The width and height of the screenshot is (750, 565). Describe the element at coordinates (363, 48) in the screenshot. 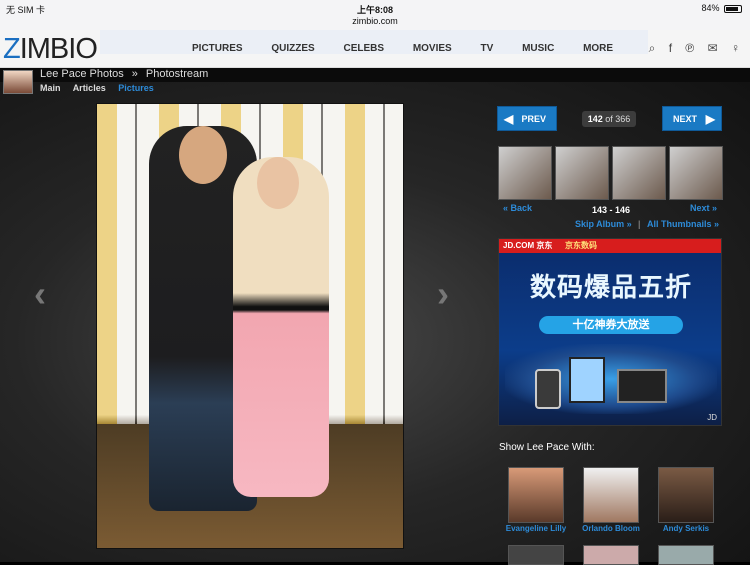

I see `nav-celebs: CELEBS` at that location.